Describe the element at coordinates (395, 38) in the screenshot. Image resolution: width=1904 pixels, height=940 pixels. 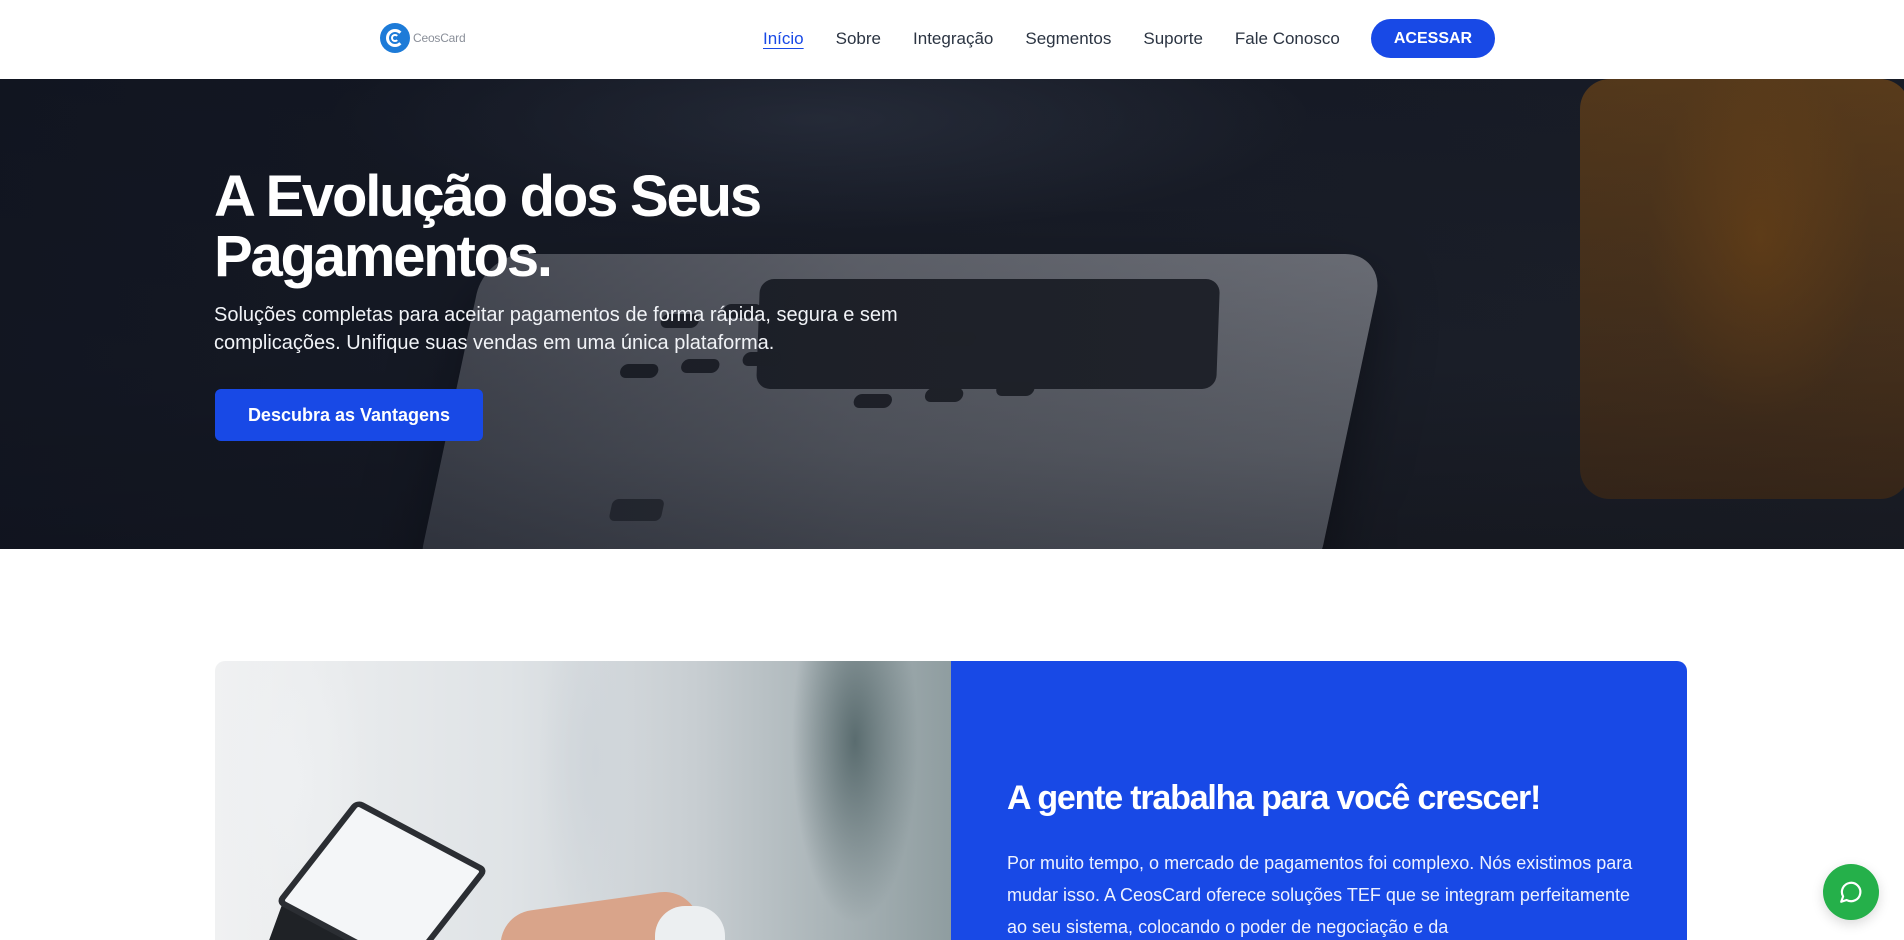
I see `ceoscard-logo-icon` at that location.